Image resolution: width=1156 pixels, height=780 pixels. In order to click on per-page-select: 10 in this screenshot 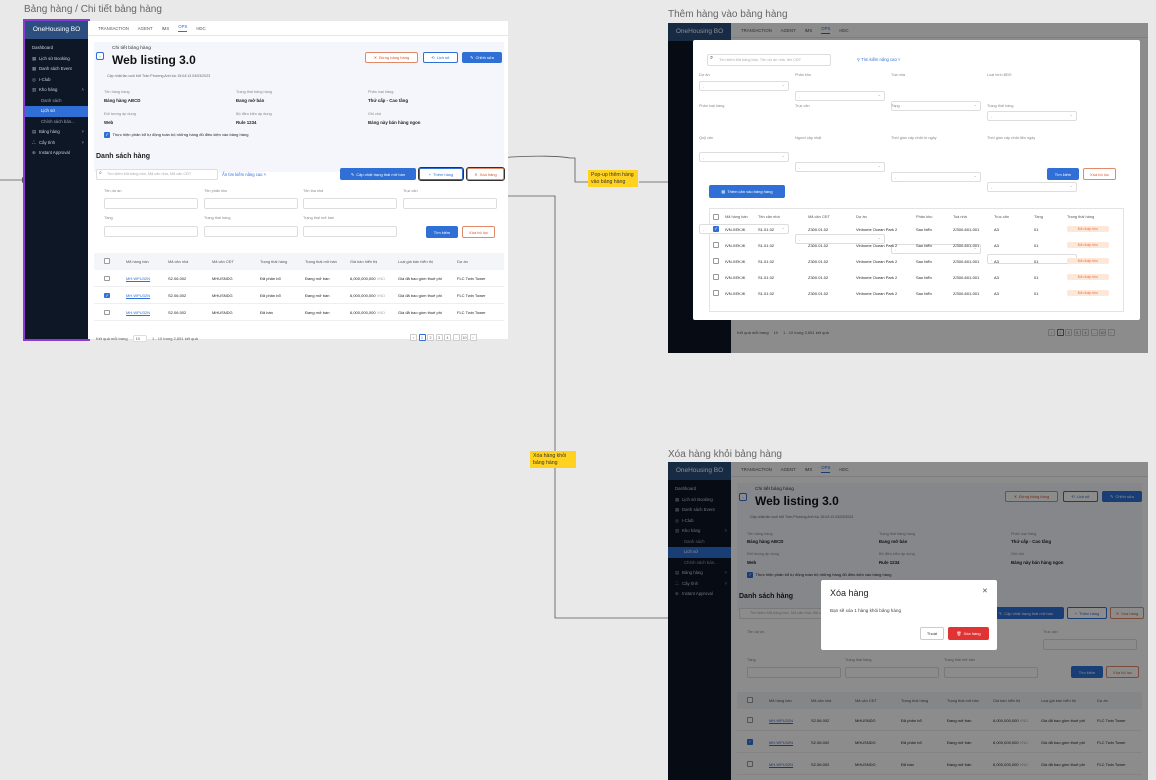, I will do `click(140, 338)`.